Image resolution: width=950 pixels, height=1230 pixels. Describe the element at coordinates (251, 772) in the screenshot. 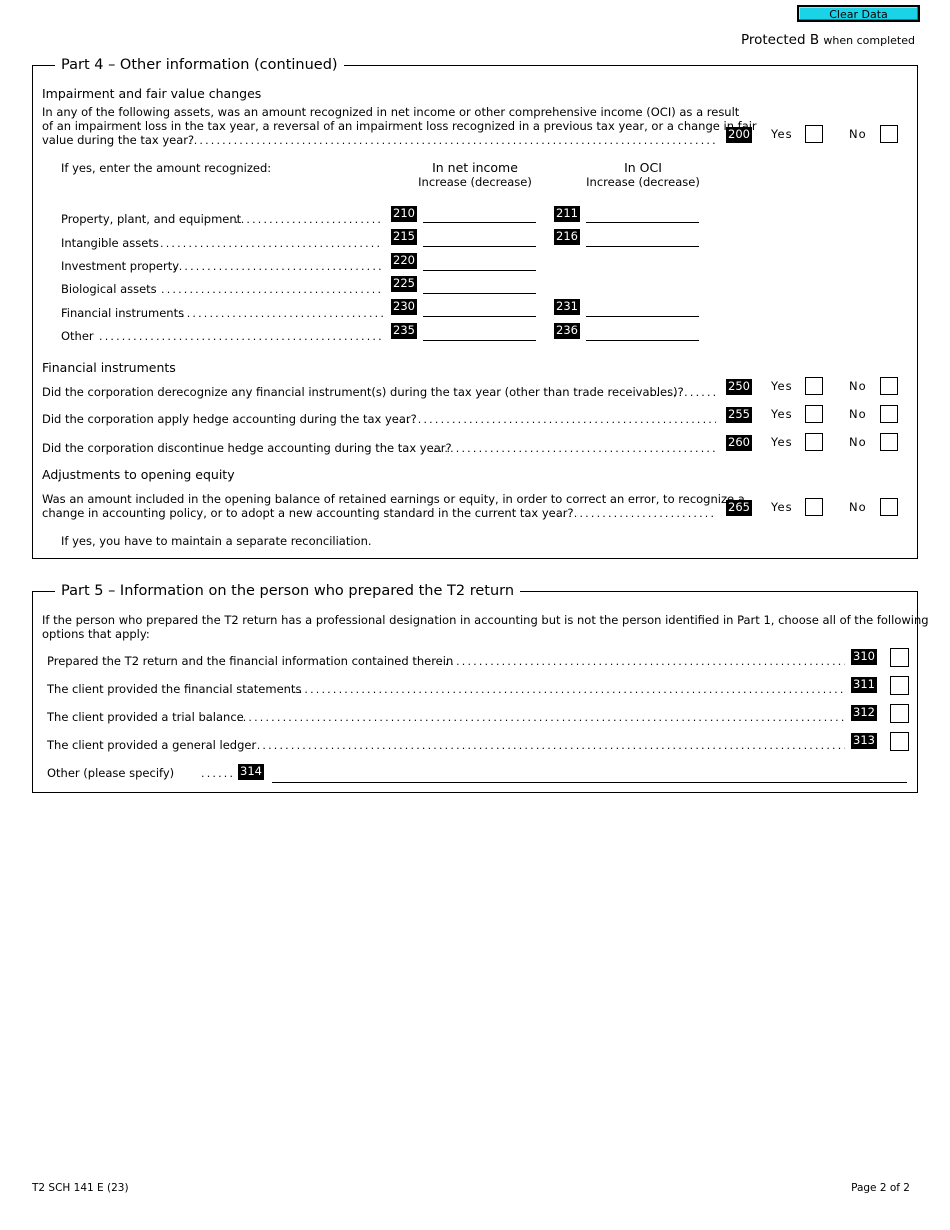

I see `line-code-314: 314` at that location.